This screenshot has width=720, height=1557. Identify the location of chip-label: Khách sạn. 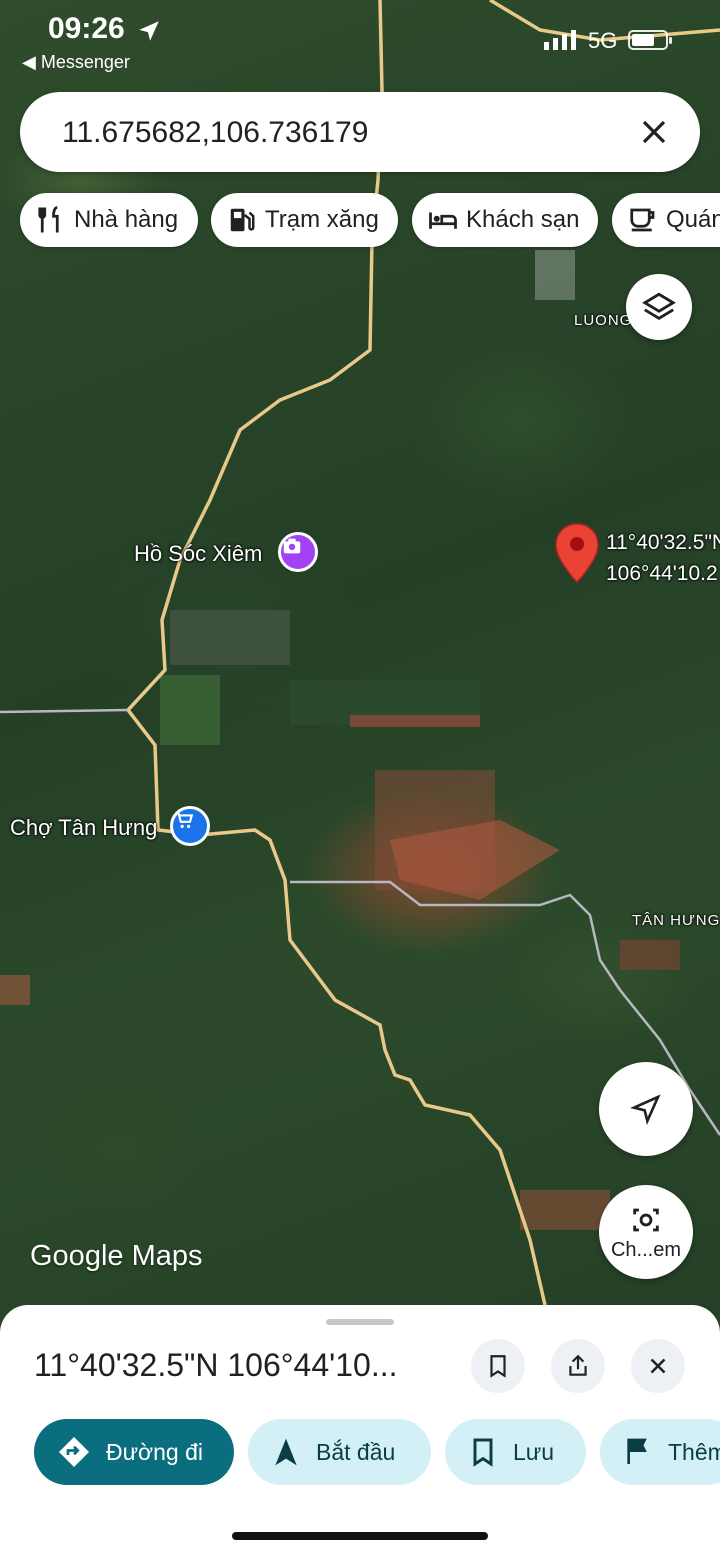
(523, 219).